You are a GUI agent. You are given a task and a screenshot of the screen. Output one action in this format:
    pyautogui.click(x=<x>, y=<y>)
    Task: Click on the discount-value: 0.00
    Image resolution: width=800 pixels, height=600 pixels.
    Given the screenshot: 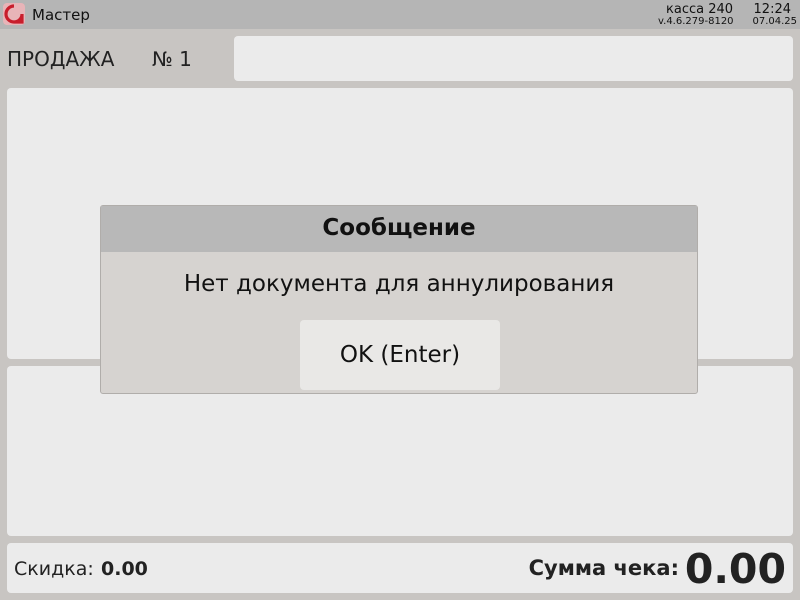 What is the action you would take?
    pyautogui.click(x=124, y=569)
    